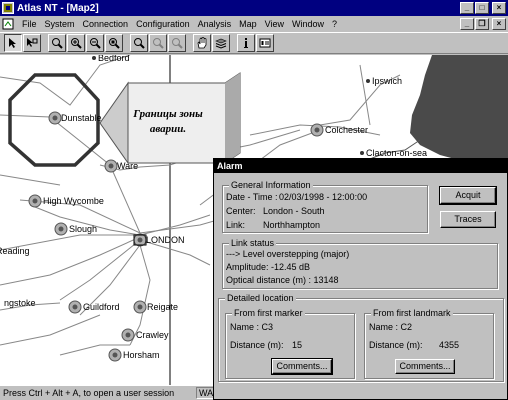 The height and width of the screenshot is (400, 508). I want to click on place-guildford: Guildford, so click(101, 307).